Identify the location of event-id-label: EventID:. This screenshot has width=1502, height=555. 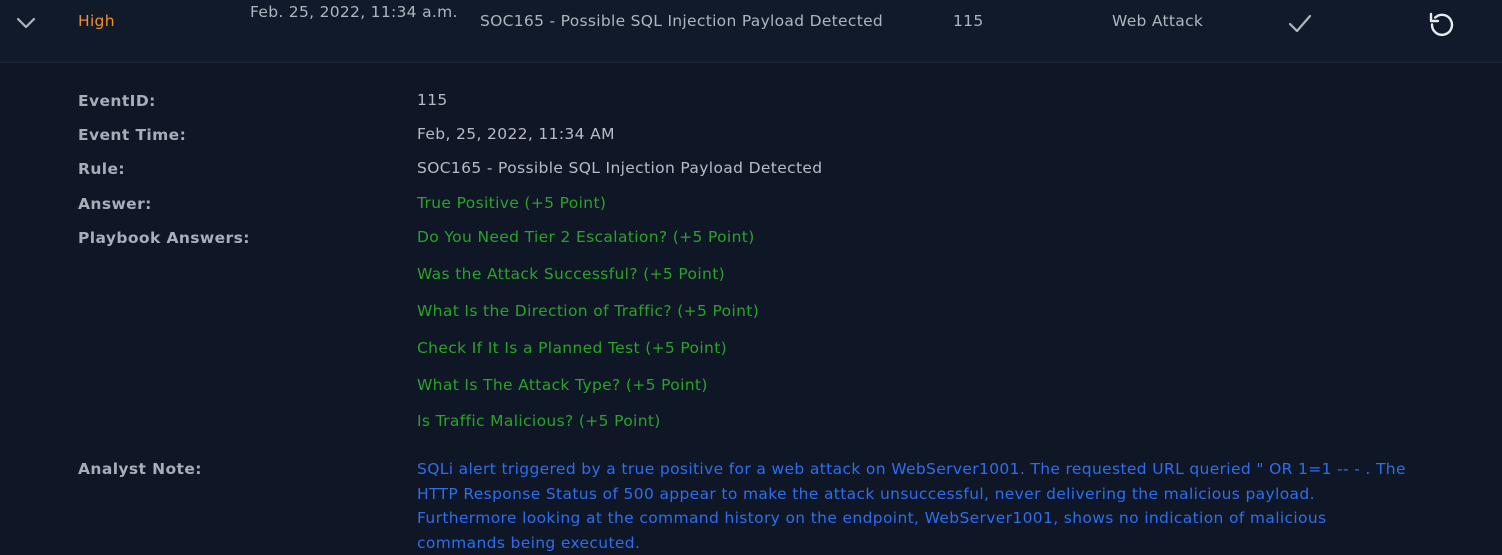
(117, 101).